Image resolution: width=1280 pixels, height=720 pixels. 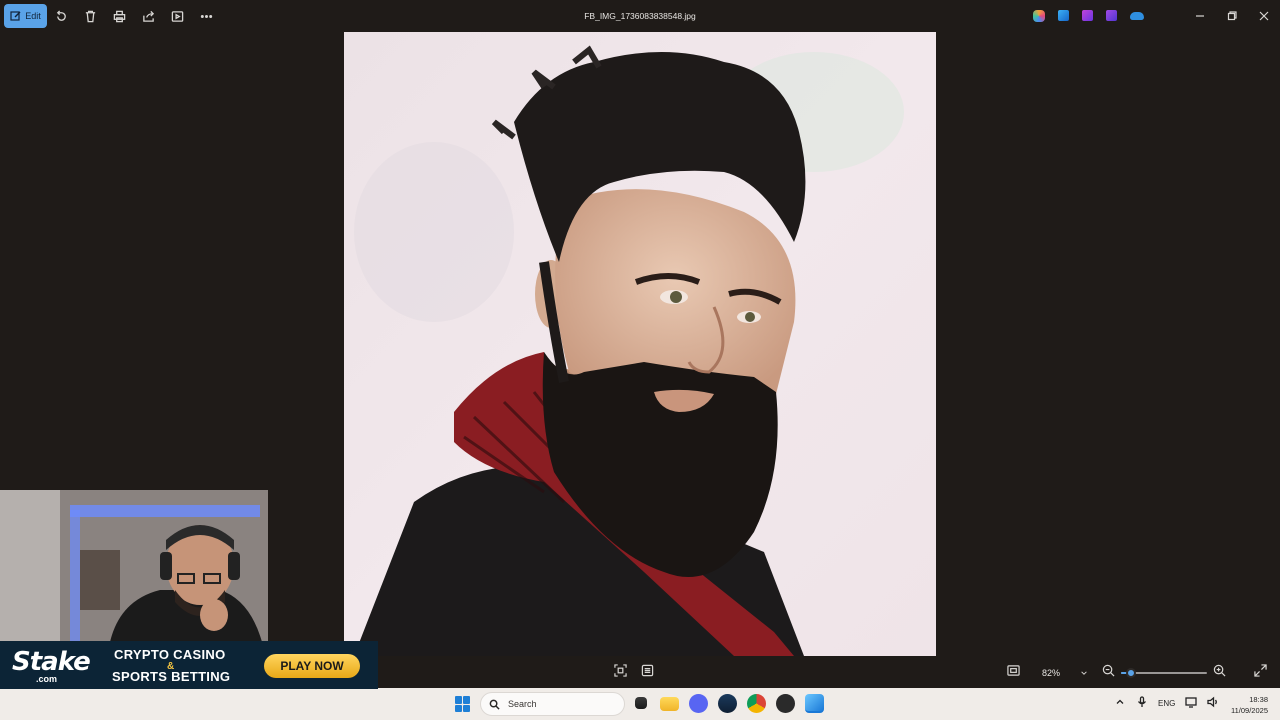 I want to click on title-bar: Edit FB_IMG_1736083838548.jpg, so click(x=640, y=16).